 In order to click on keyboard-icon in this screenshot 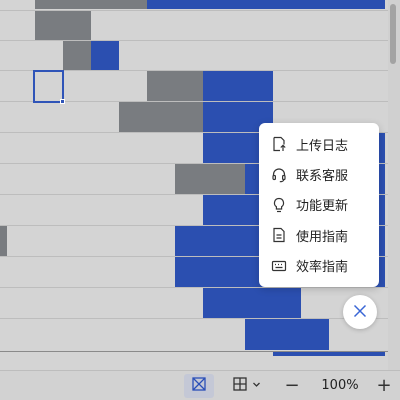, I will do `click(279, 266)`.